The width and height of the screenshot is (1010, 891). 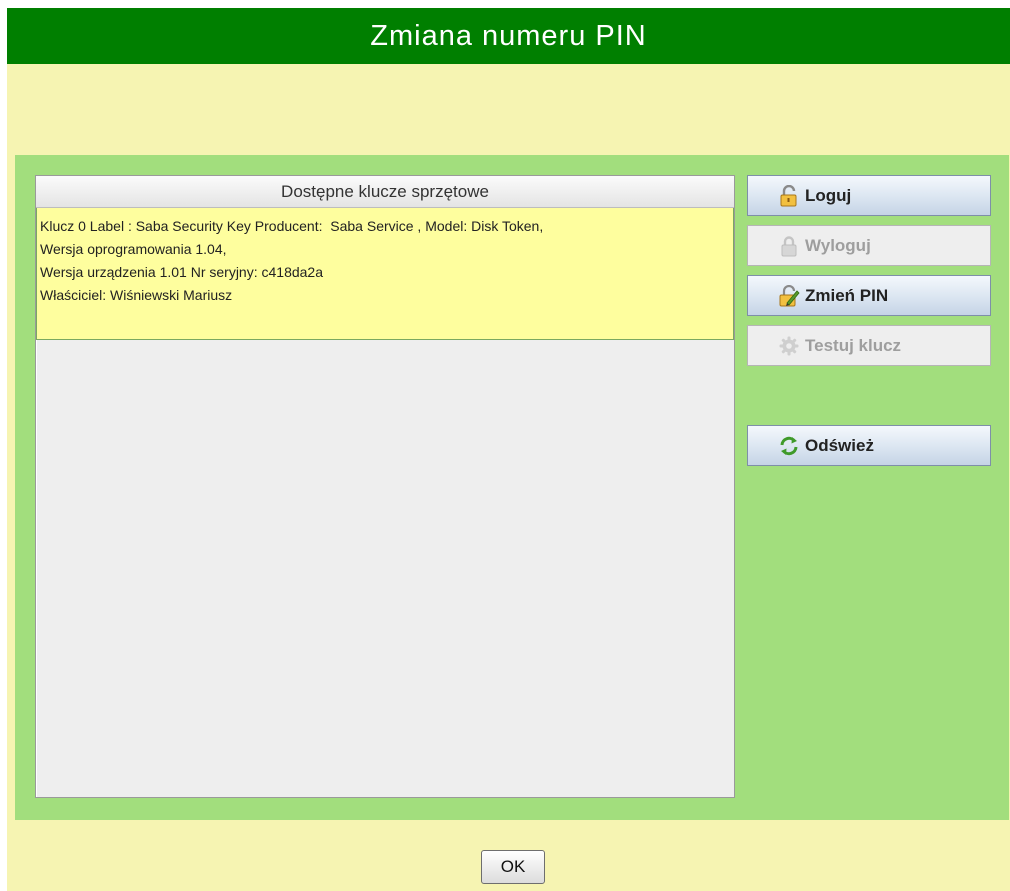 I want to click on logout-button-label: Wyloguj, so click(x=838, y=245).